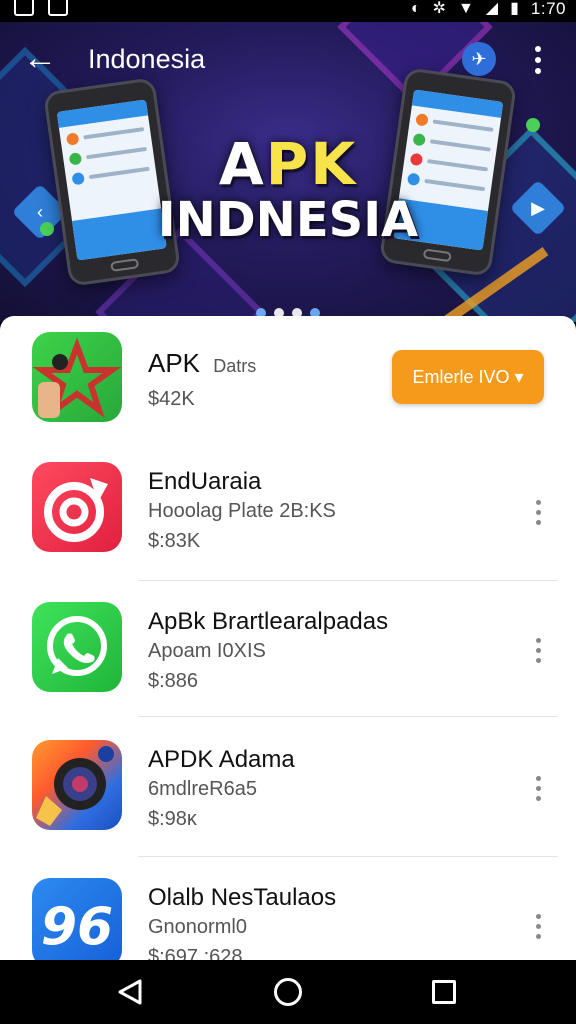  Describe the element at coordinates (415, 8) in the screenshot. I see `nfc-icon: ◐` at that location.